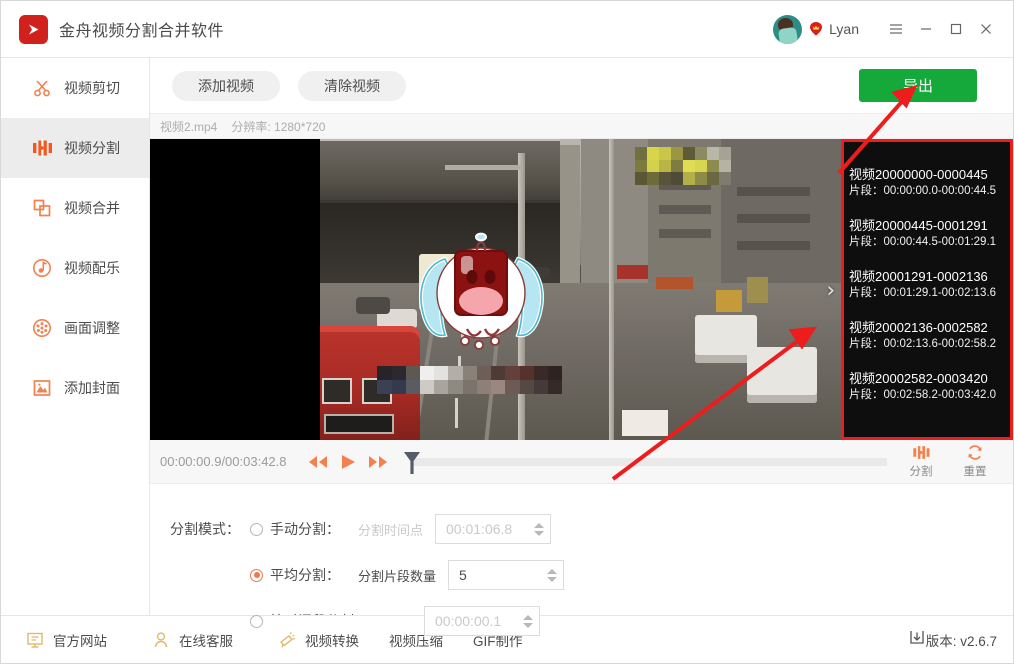  I want to click on player-controls: 00:00:00.9/00:03:42.8 分割 重置, so click(581, 462).